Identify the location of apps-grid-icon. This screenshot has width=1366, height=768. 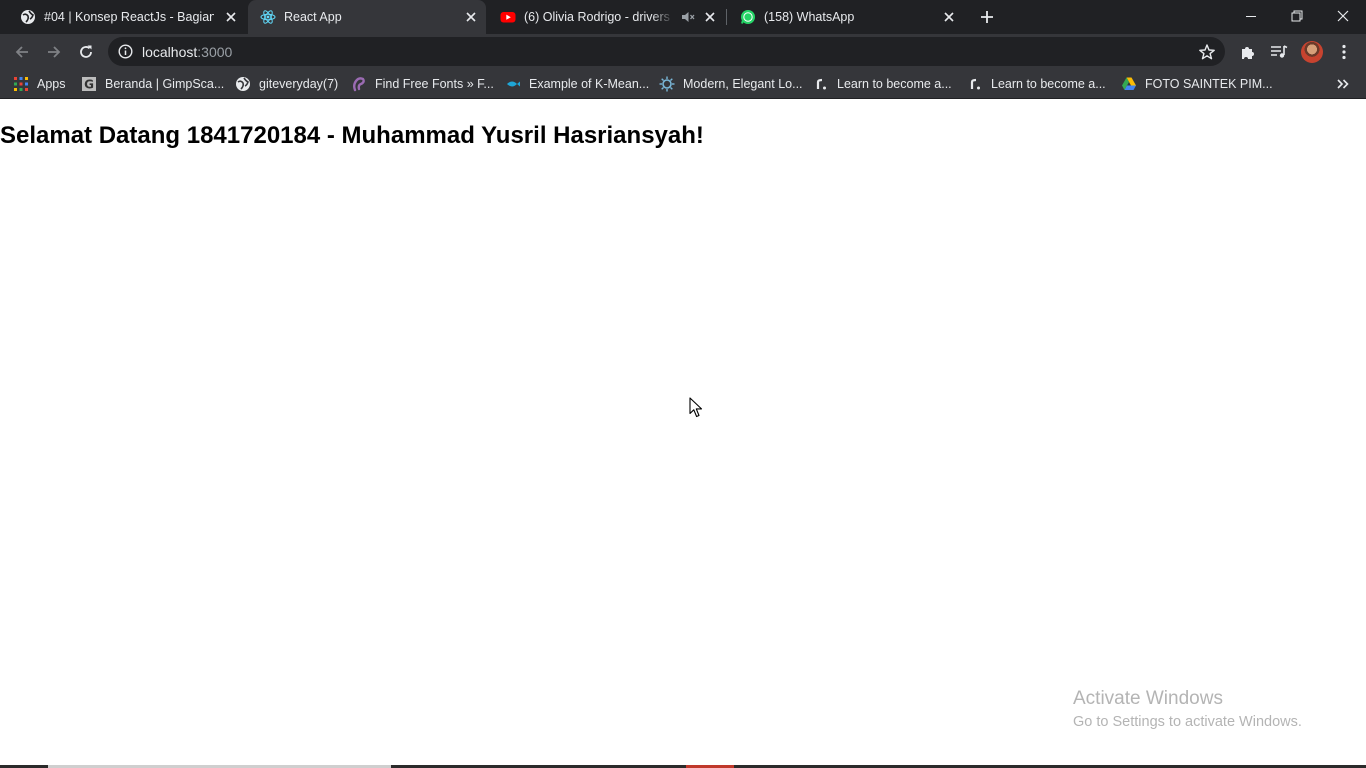
(21, 84).